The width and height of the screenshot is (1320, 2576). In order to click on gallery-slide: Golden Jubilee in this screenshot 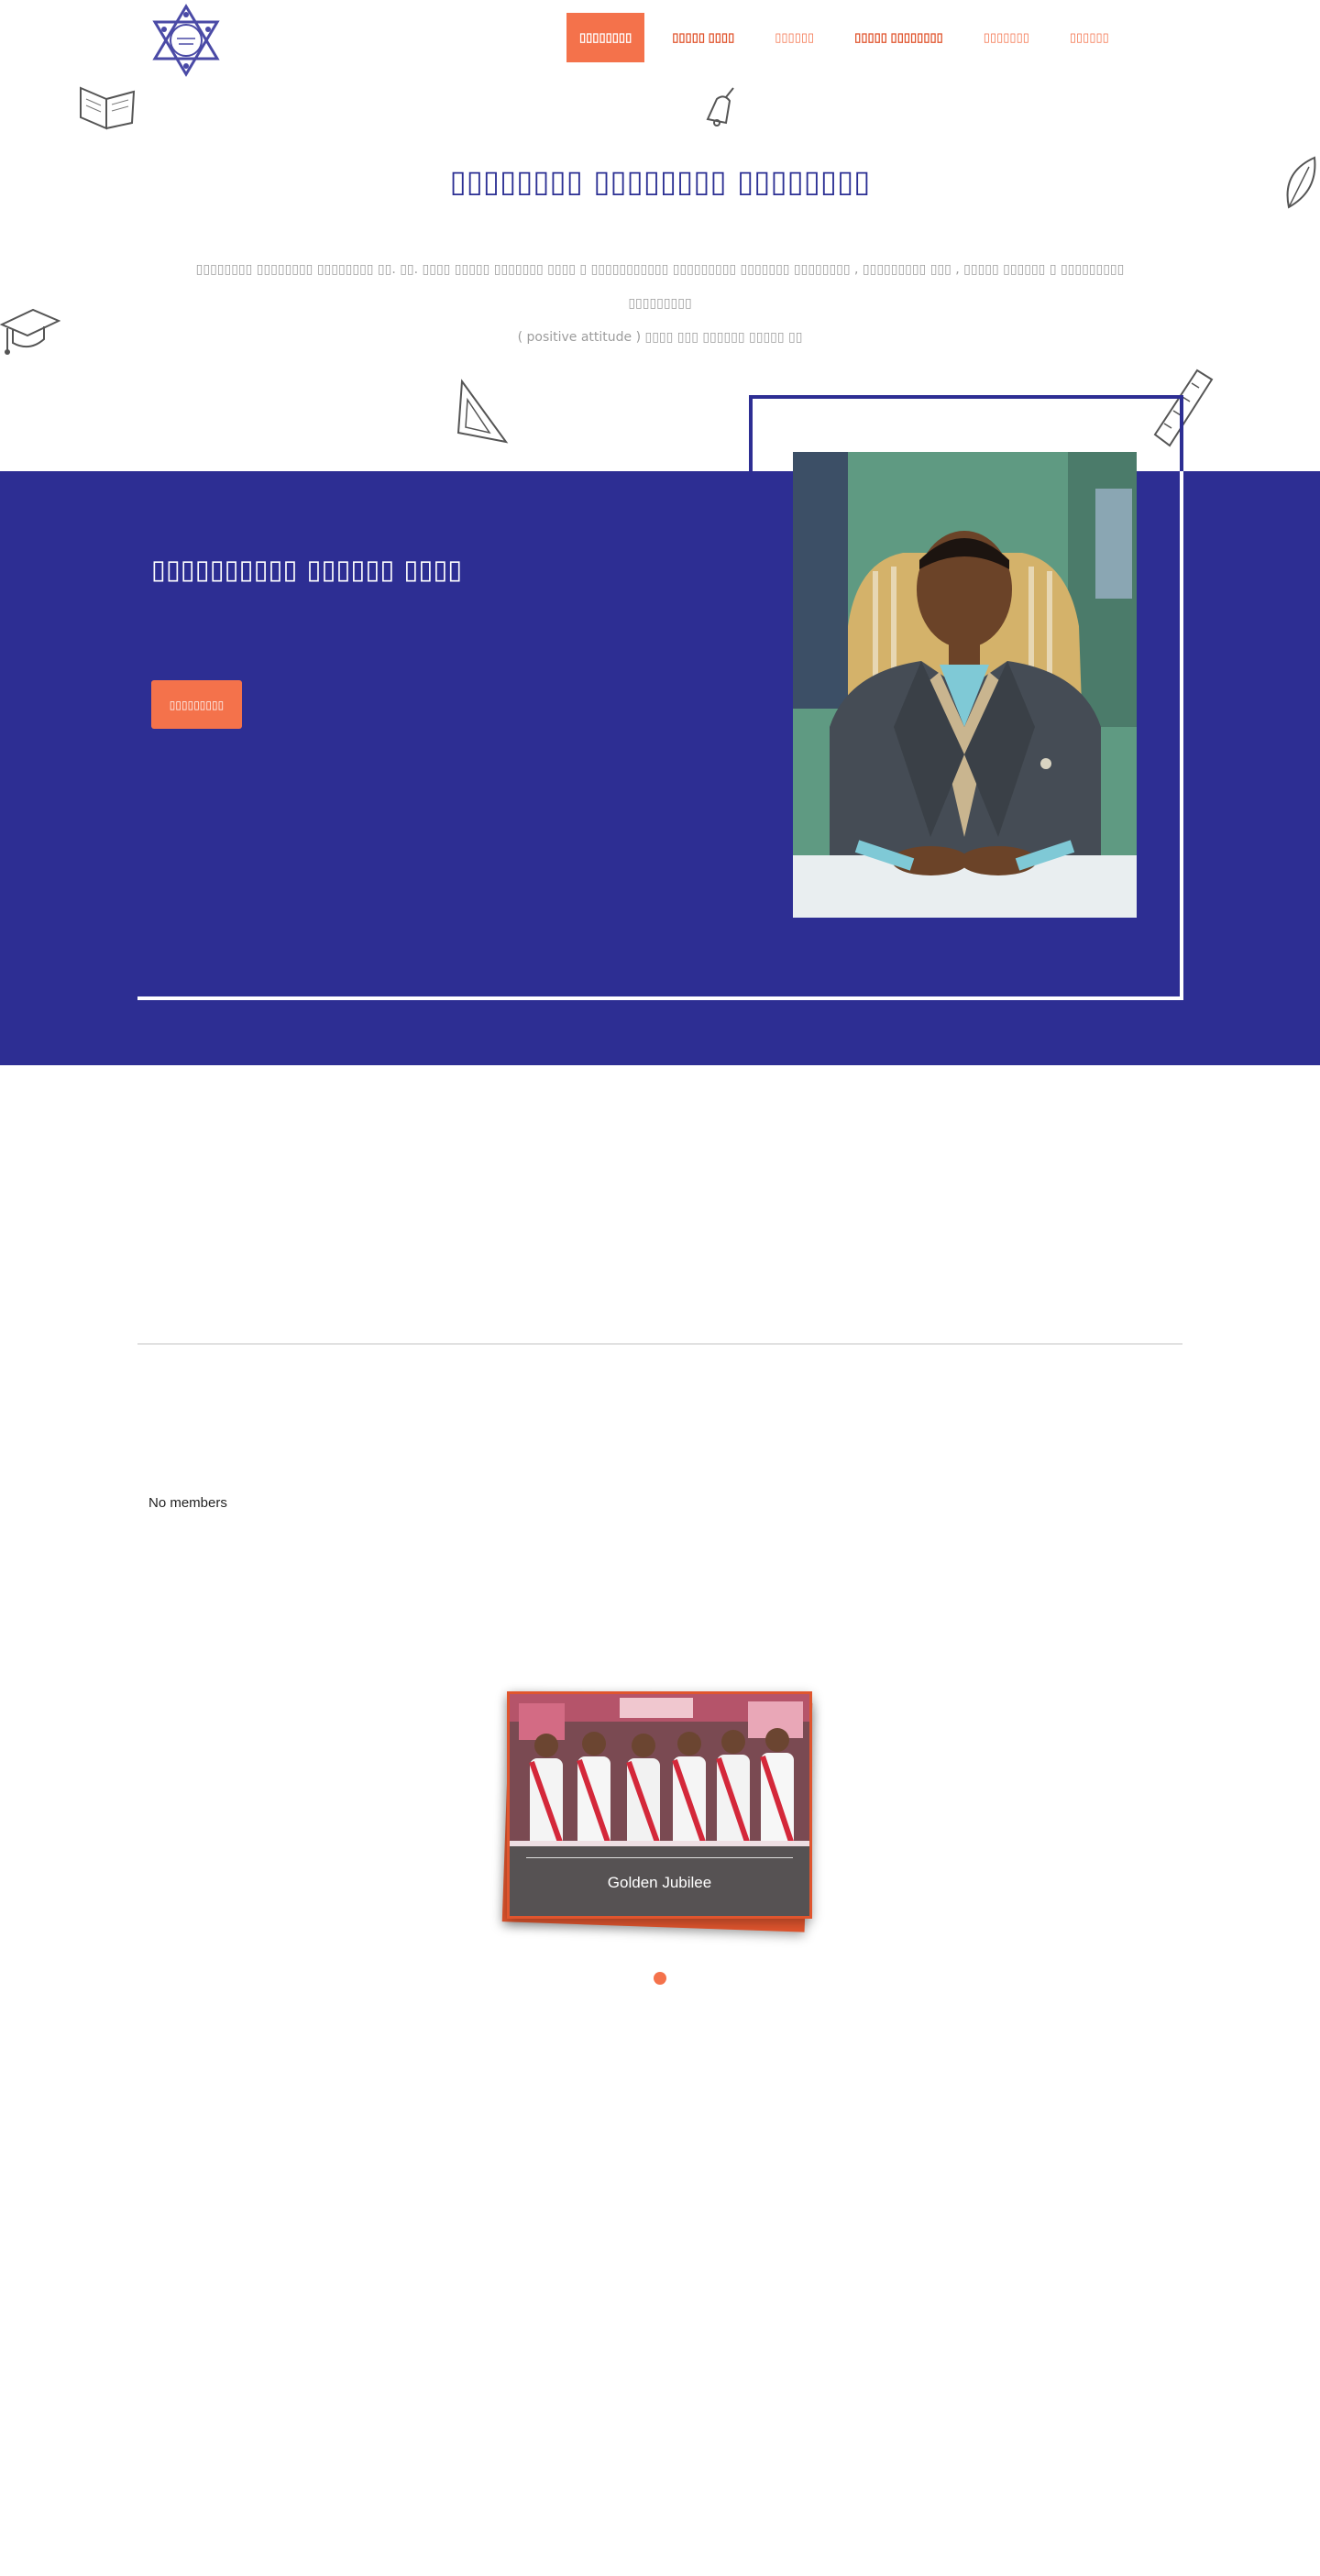, I will do `click(659, 1805)`.